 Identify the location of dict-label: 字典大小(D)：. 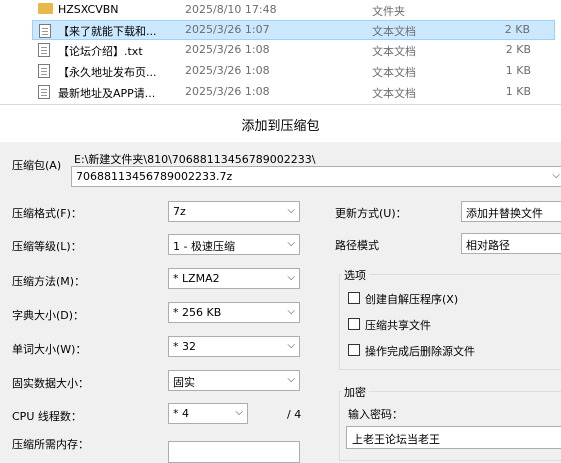
(48, 315).